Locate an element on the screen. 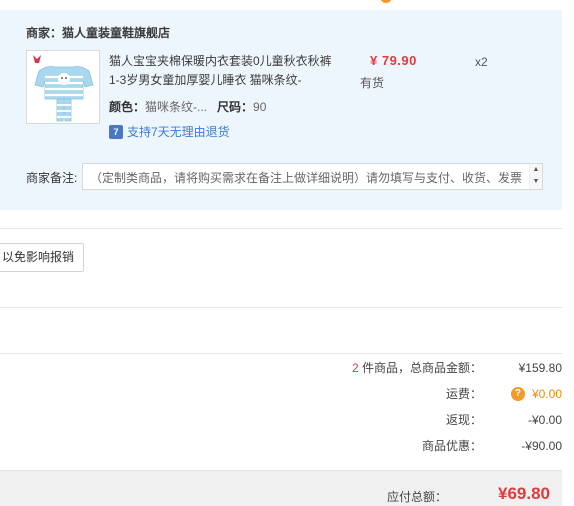  goods-amount-row: 2 件商品，总商品金额： ¥159.80 is located at coordinates (457, 367).